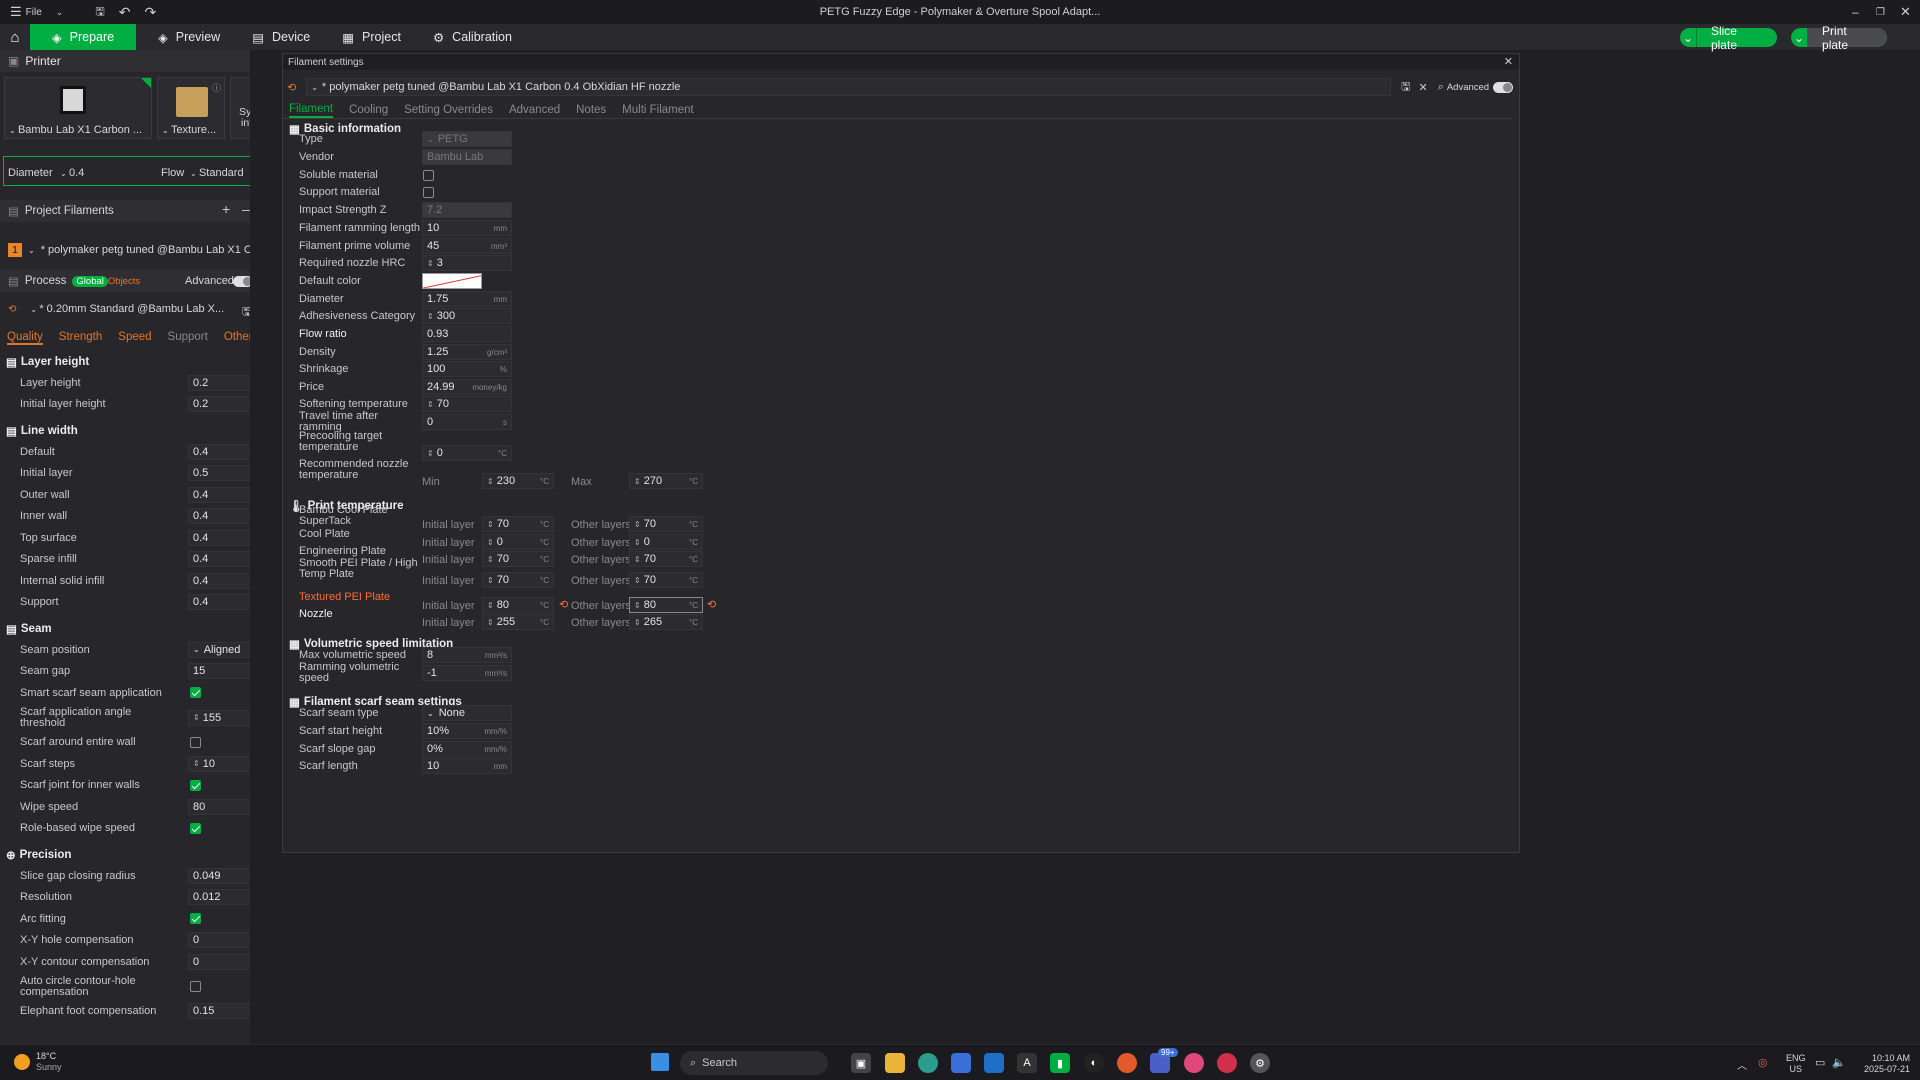 The image size is (1920, 1080). I want to click on min-nozzle-temp-input: ⇕ 230 °C, so click(518, 481).